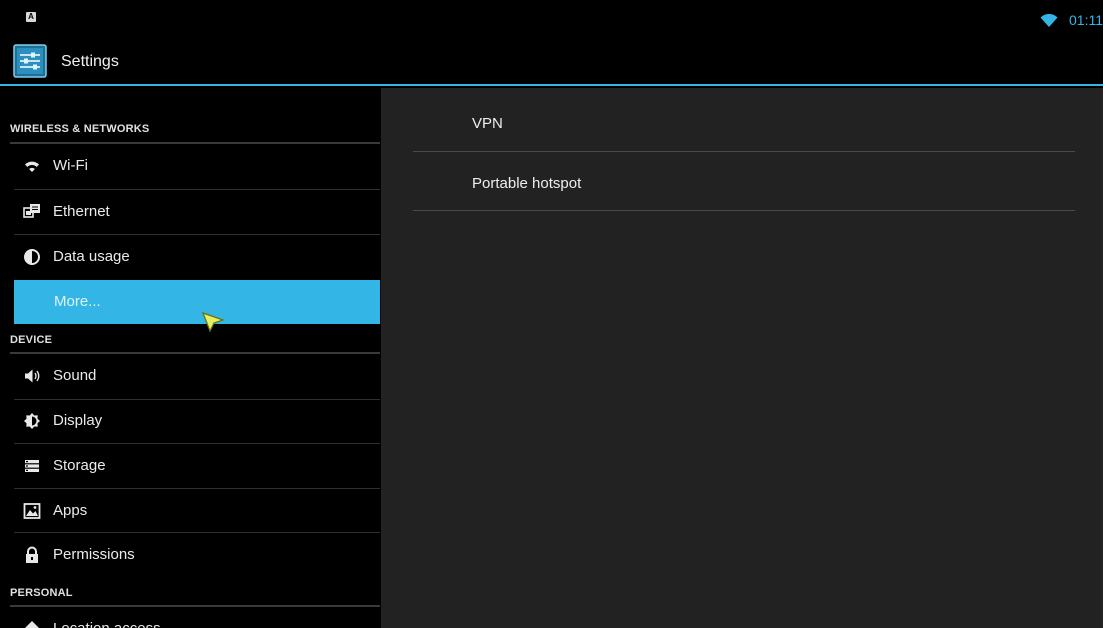 Image resolution: width=1109 pixels, height=628 pixels. I want to click on settings-item-permissions: Permissions, so click(197, 555).